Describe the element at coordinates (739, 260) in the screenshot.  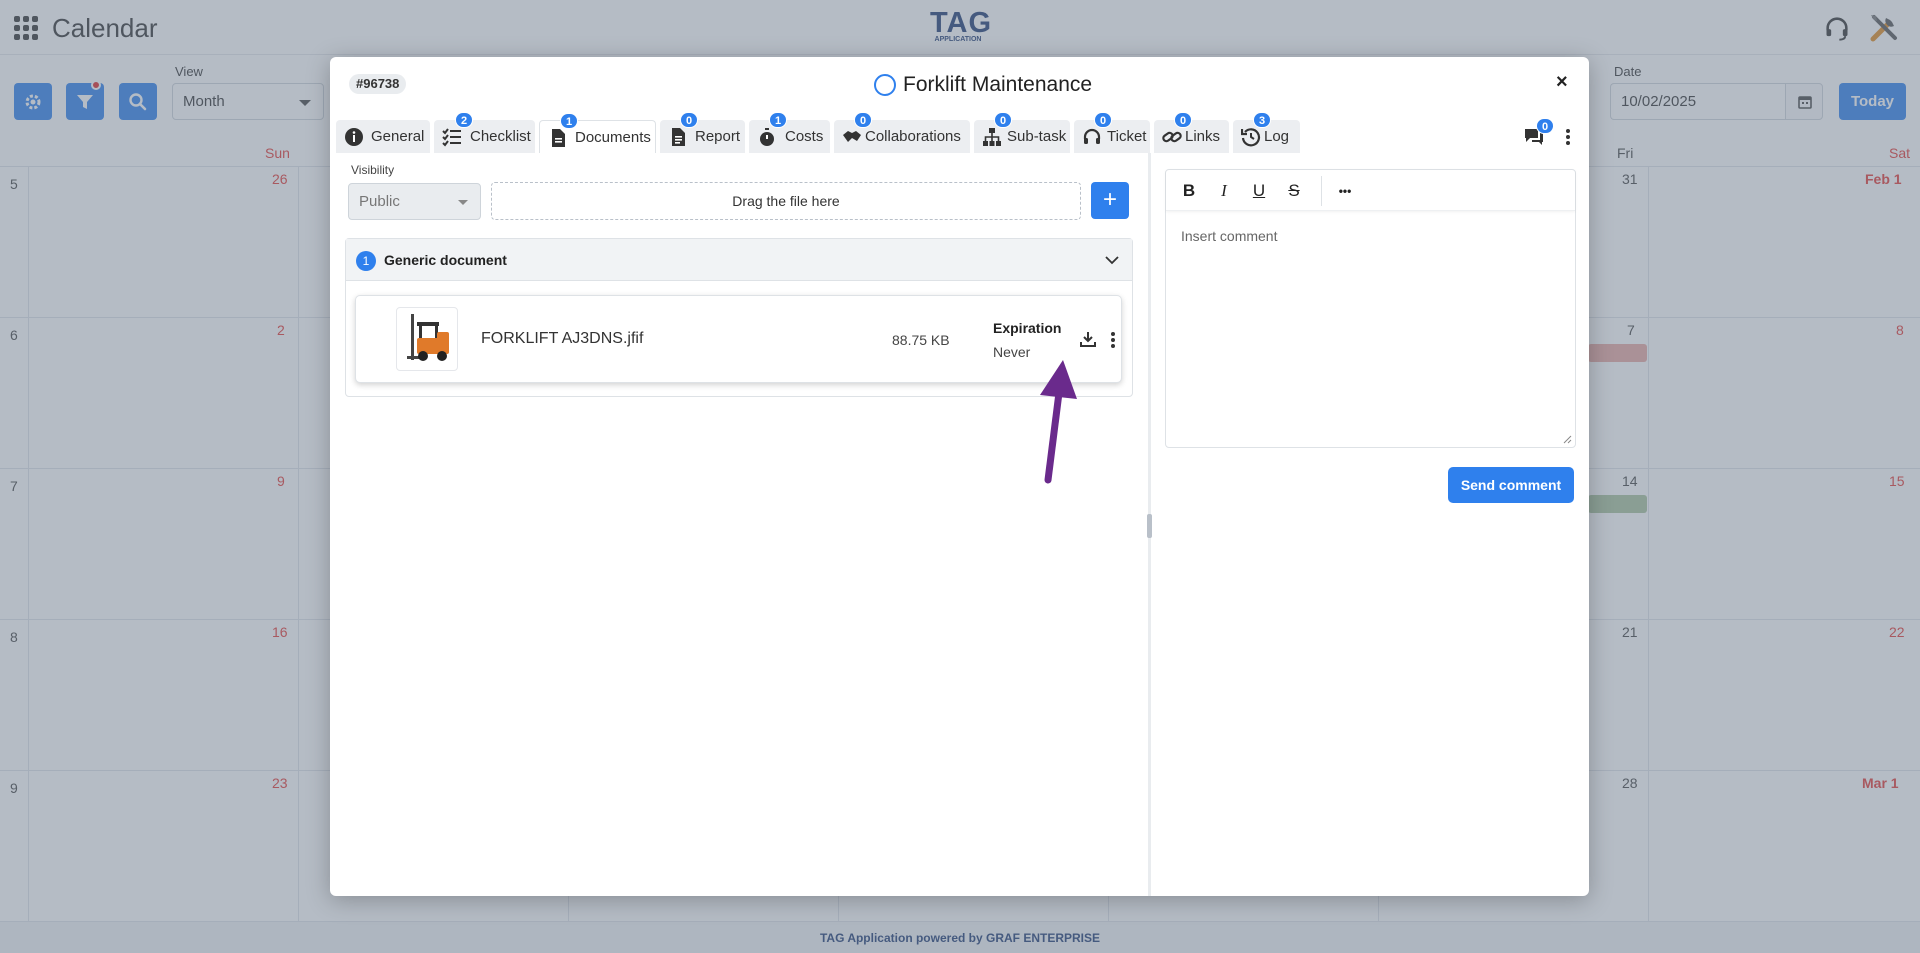
I see `document-group-header: 1 Generic document` at that location.